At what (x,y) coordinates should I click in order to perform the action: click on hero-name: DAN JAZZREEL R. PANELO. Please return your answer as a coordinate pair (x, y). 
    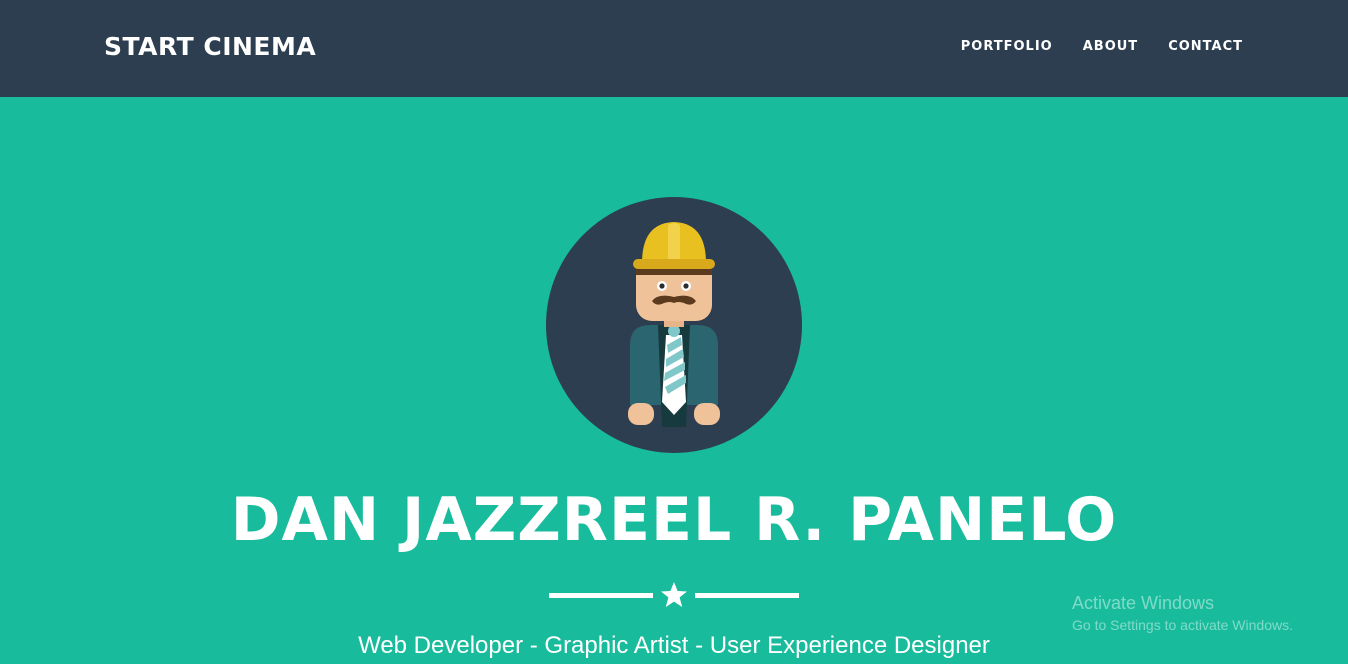
    Looking at the image, I should click on (674, 520).